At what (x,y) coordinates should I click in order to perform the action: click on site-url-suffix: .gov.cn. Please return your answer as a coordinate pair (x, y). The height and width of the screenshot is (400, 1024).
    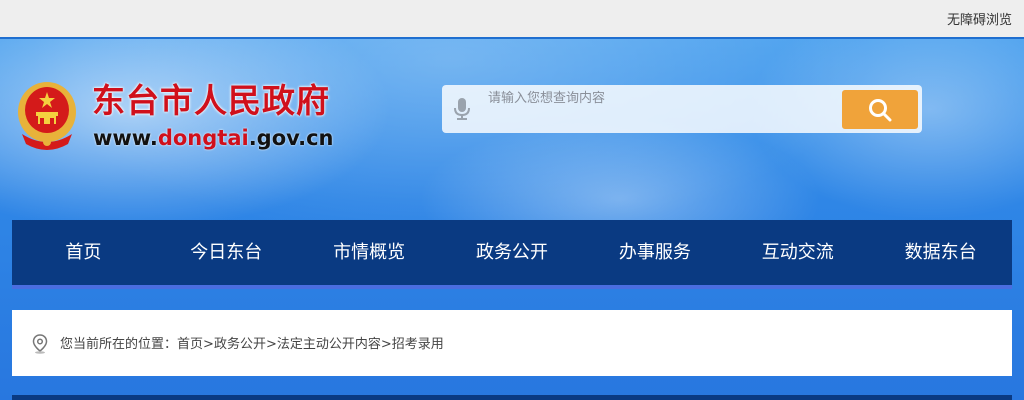
    Looking at the image, I should click on (291, 138).